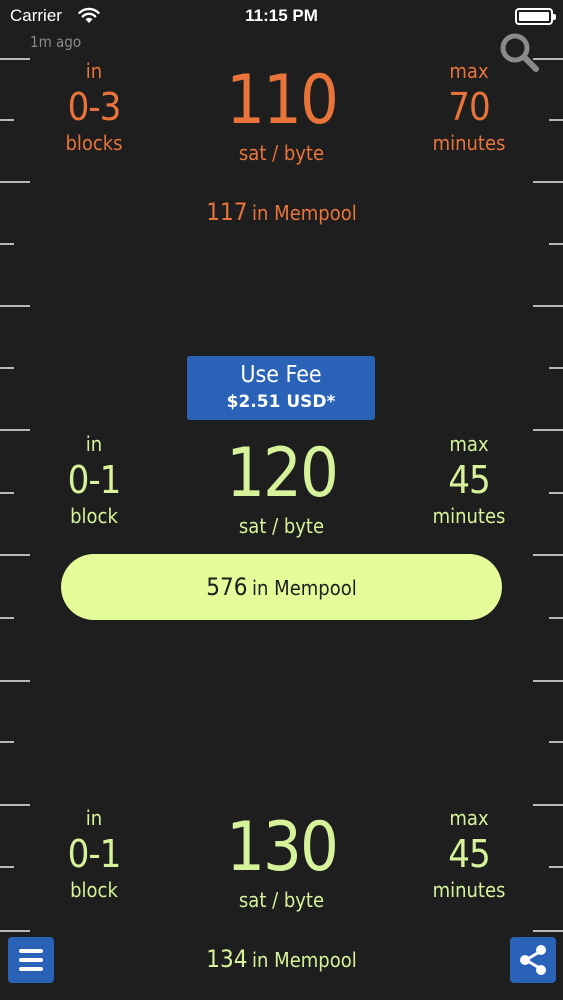 Image resolution: width=563 pixels, height=1000 pixels. I want to click on tier-blocks-value: 0-3, so click(94, 107).